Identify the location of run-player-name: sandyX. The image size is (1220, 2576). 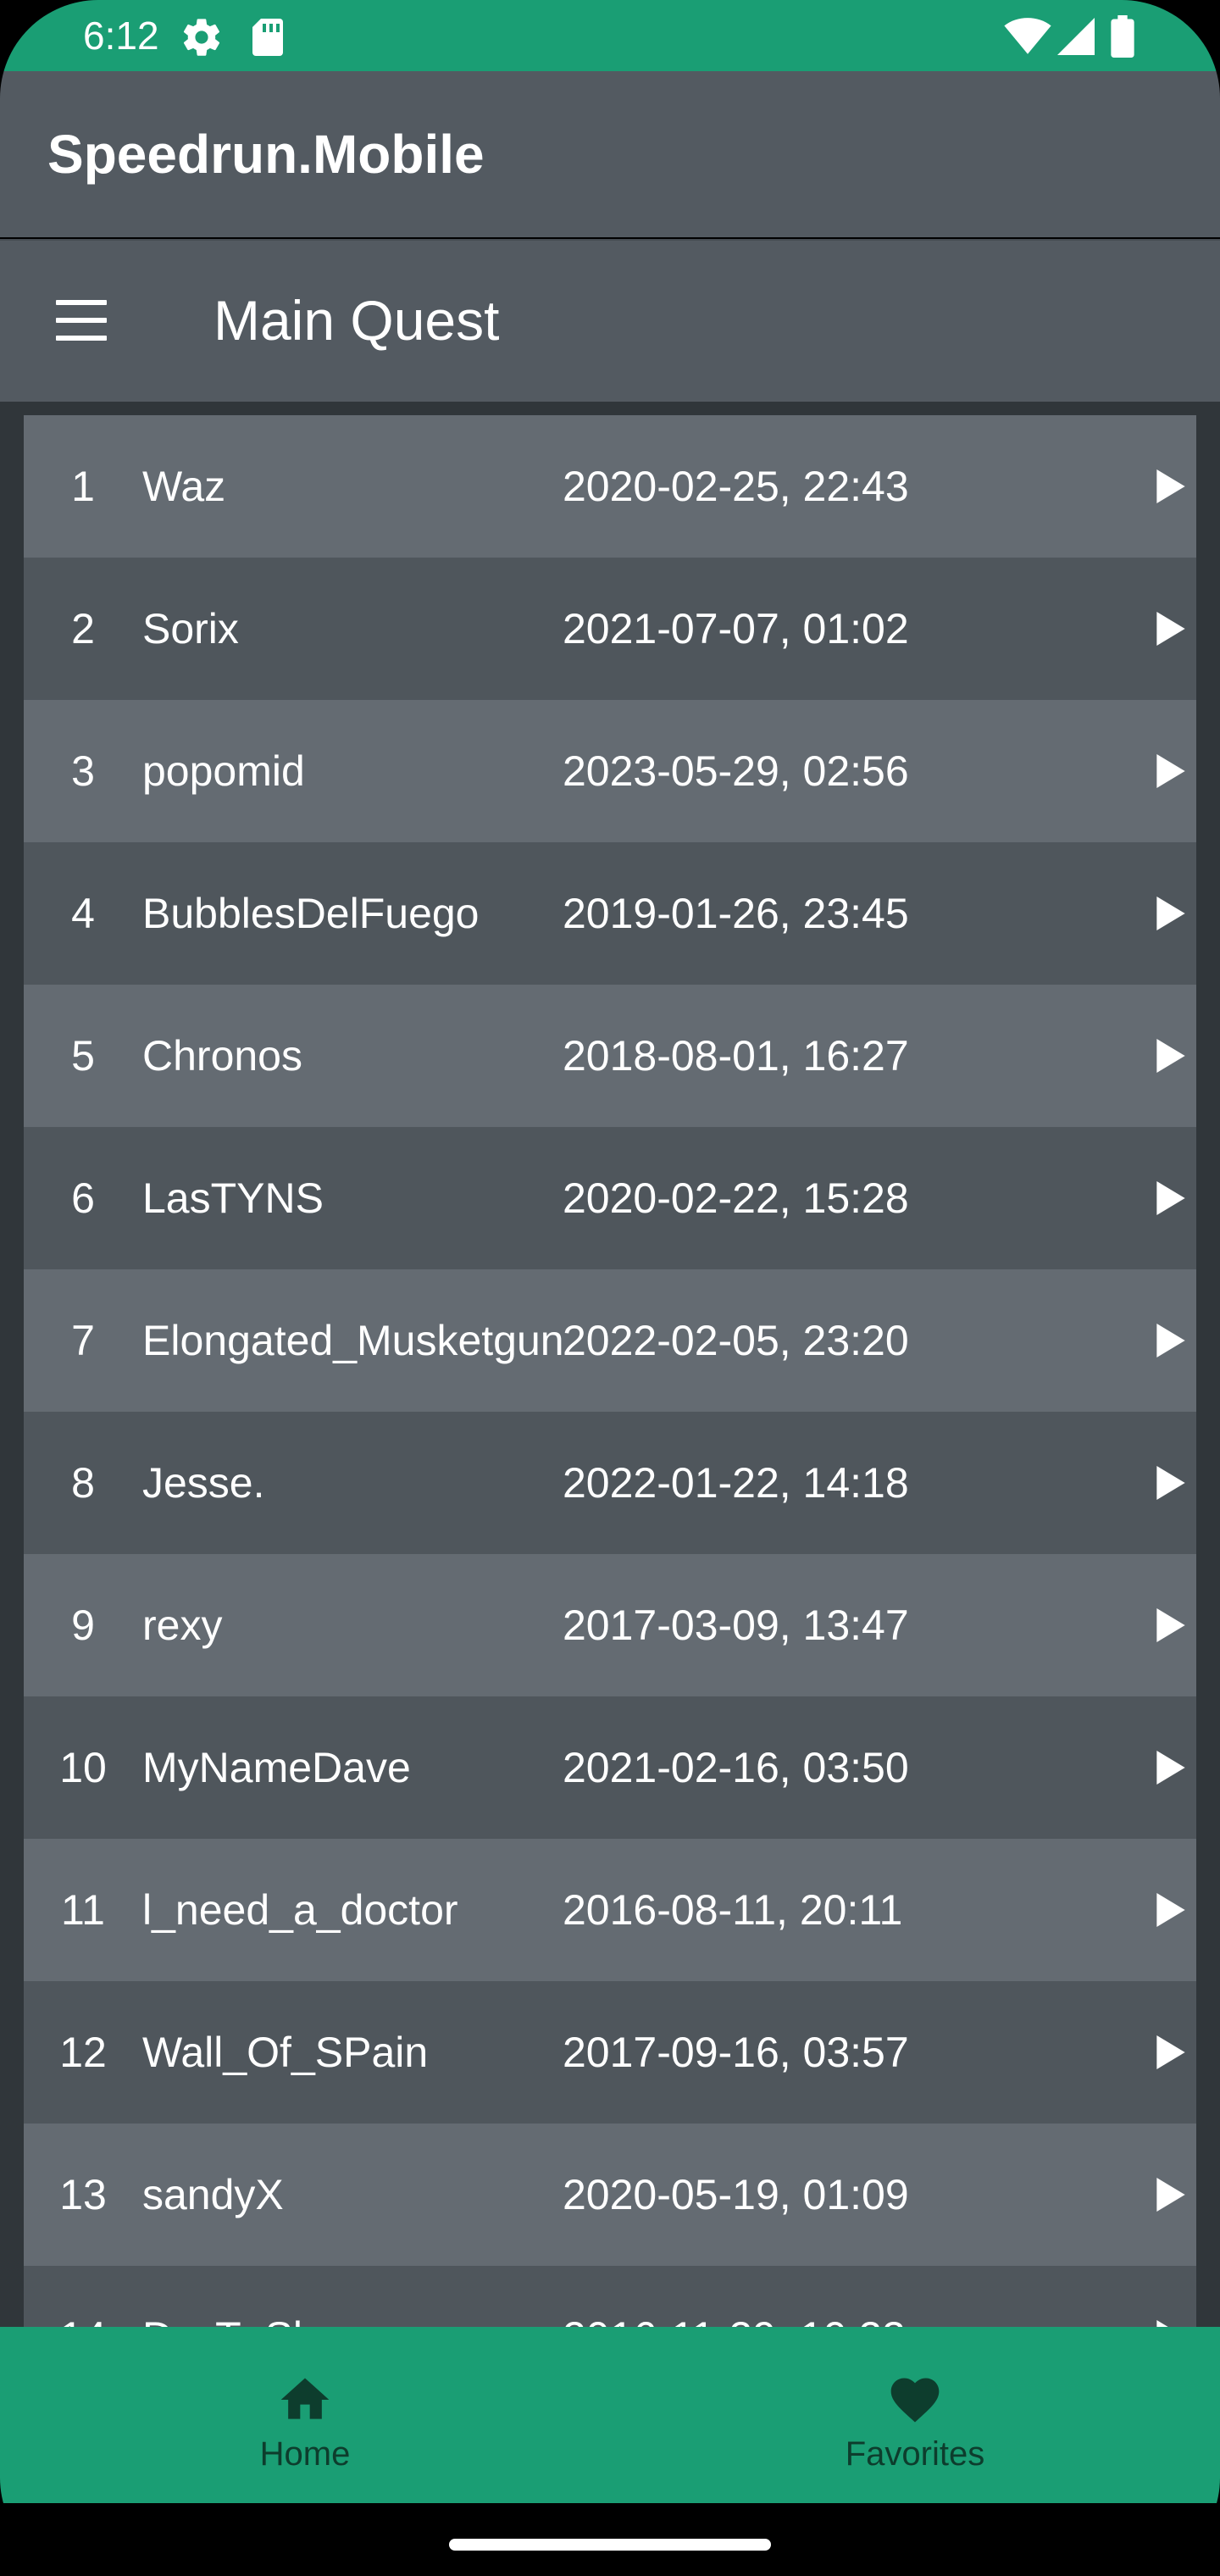
(362, 2195).